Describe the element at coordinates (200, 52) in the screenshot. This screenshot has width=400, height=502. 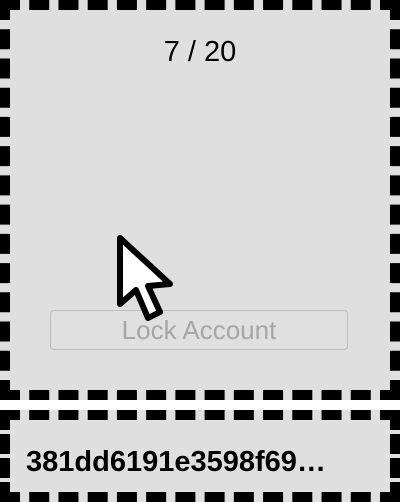
I see `page-counter: 7 / 20` at that location.